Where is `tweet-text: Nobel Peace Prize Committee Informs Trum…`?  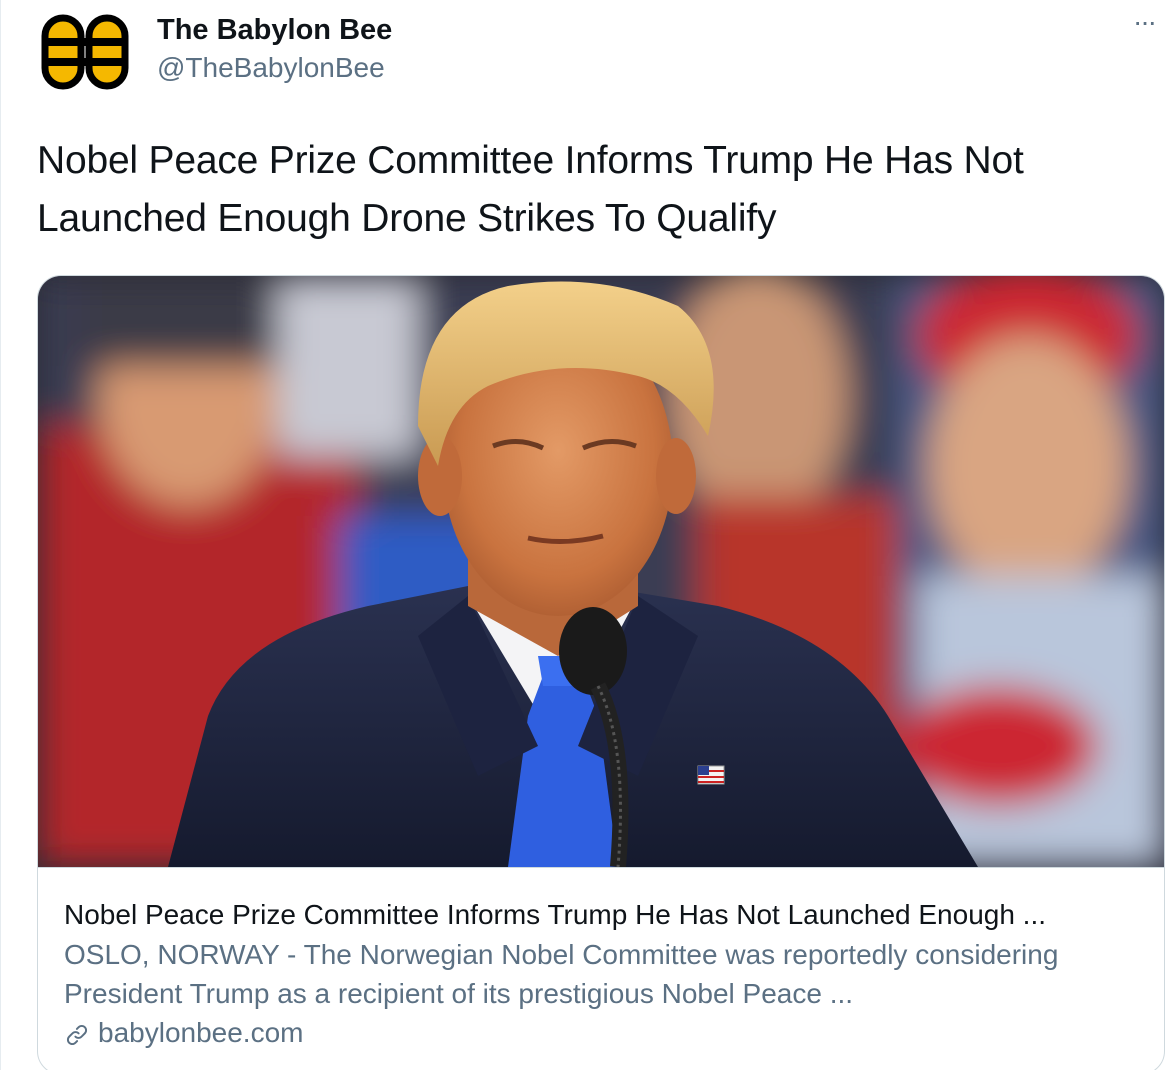 tweet-text: Nobel Peace Prize Committee Informs Trum… is located at coordinates (530, 189).